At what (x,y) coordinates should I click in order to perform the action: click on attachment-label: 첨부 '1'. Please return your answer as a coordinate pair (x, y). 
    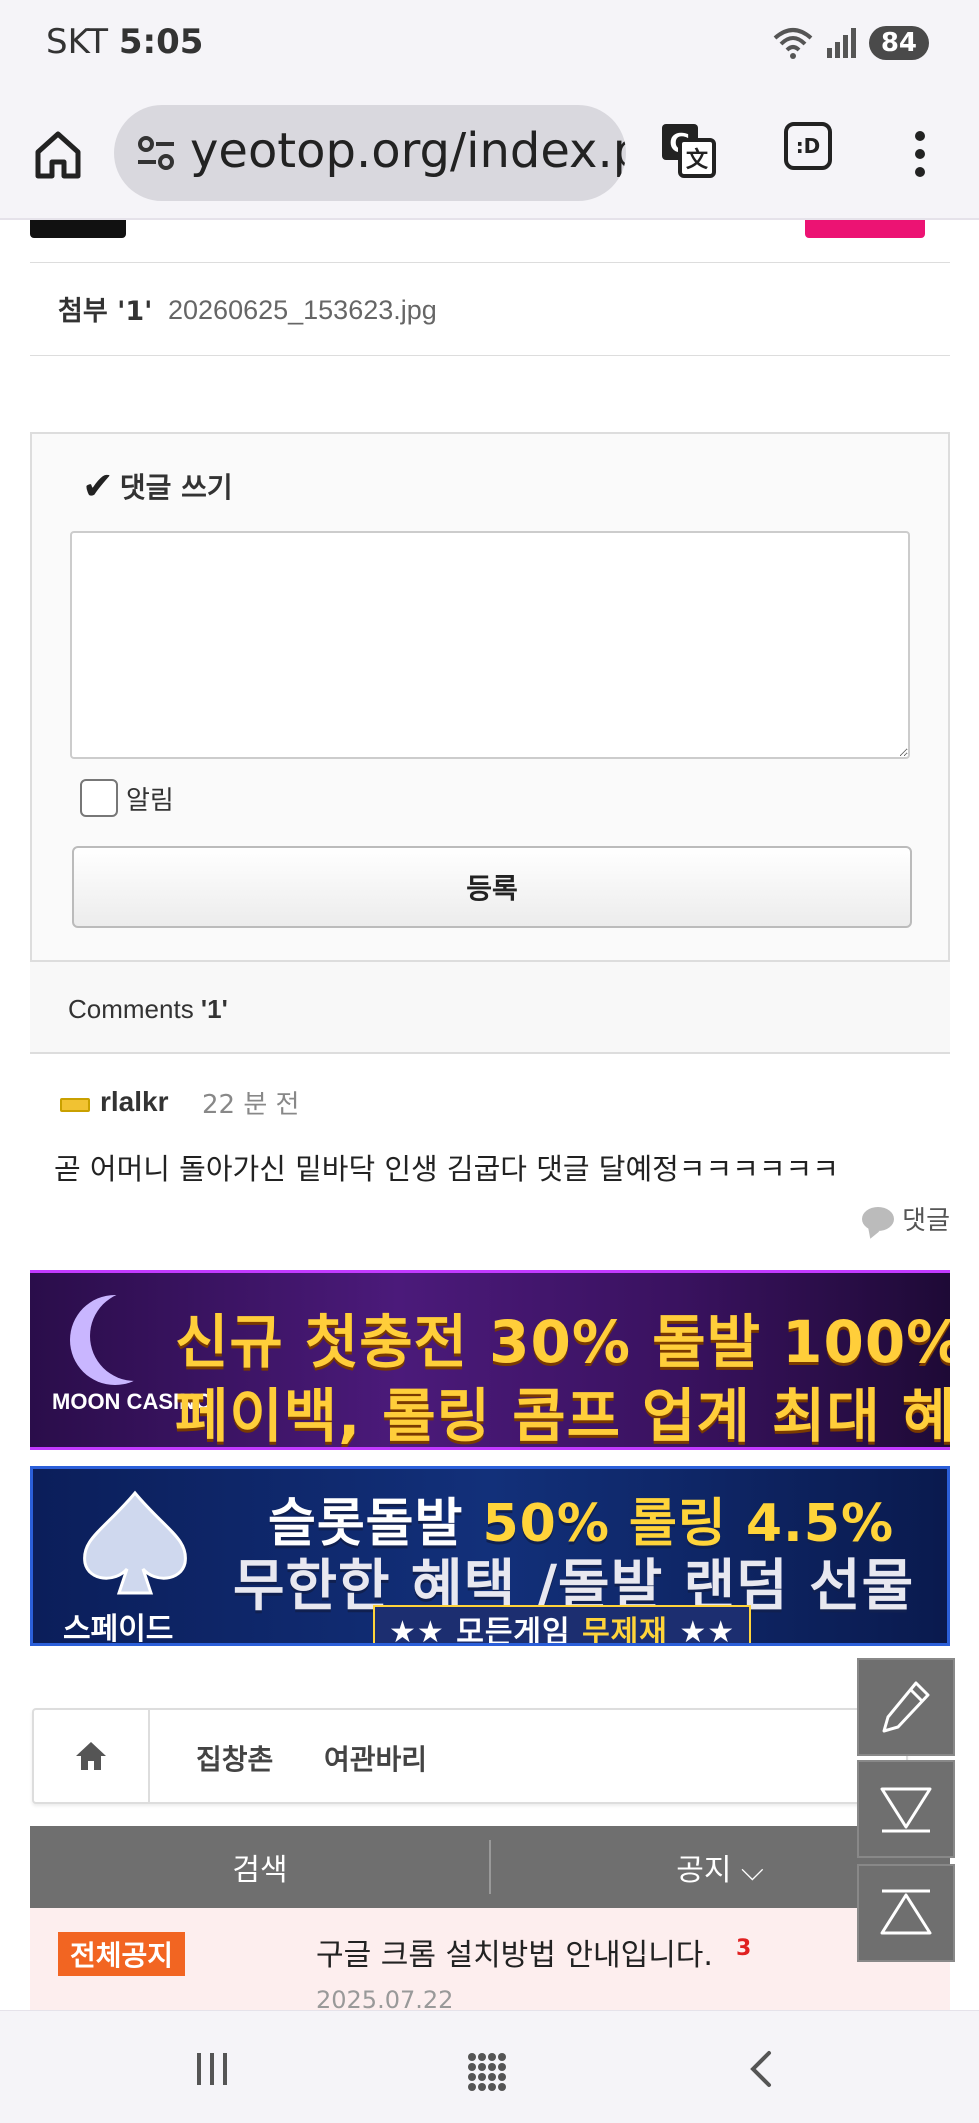
    Looking at the image, I should click on (105, 311).